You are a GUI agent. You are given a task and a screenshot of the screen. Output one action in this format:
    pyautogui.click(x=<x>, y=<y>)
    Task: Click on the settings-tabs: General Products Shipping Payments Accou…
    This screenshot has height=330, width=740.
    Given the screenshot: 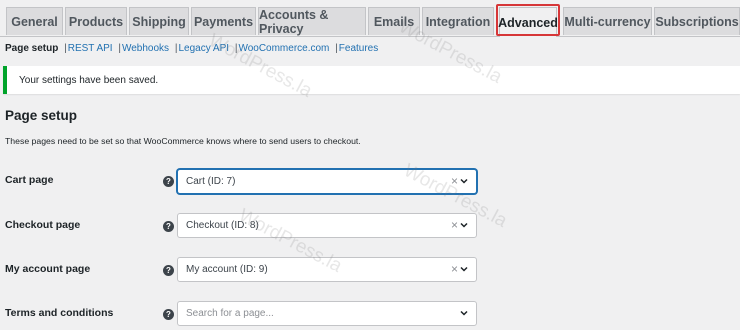 What is the action you would take?
    pyautogui.click(x=370, y=18)
    